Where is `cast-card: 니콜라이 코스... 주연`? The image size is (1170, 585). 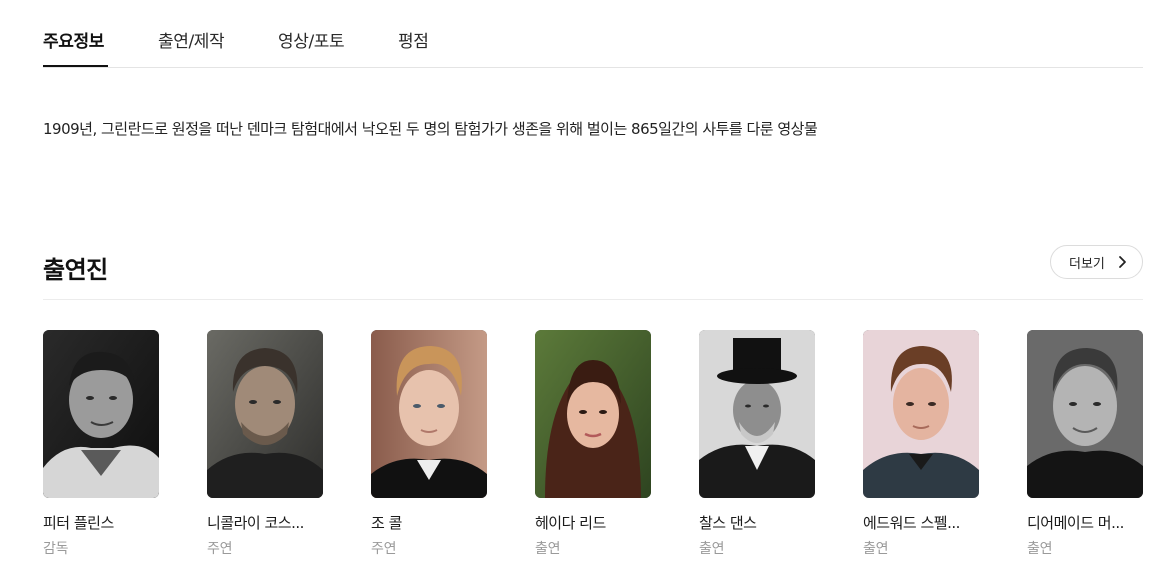
cast-card: 니콜라이 코스... 주연 is located at coordinates (265, 444).